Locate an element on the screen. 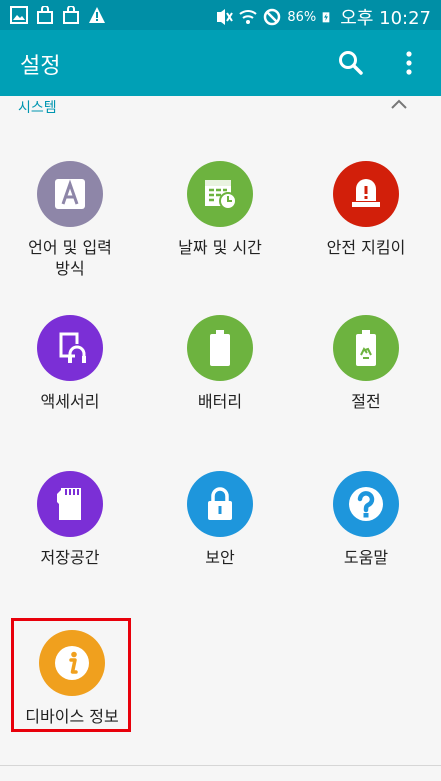 This screenshot has height=781, width=441. gallery-icon is located at coordinates (19, 15).